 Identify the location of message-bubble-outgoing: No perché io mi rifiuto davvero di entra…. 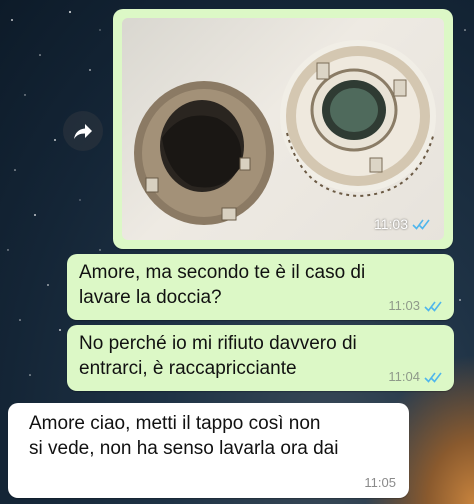
(260, 358).